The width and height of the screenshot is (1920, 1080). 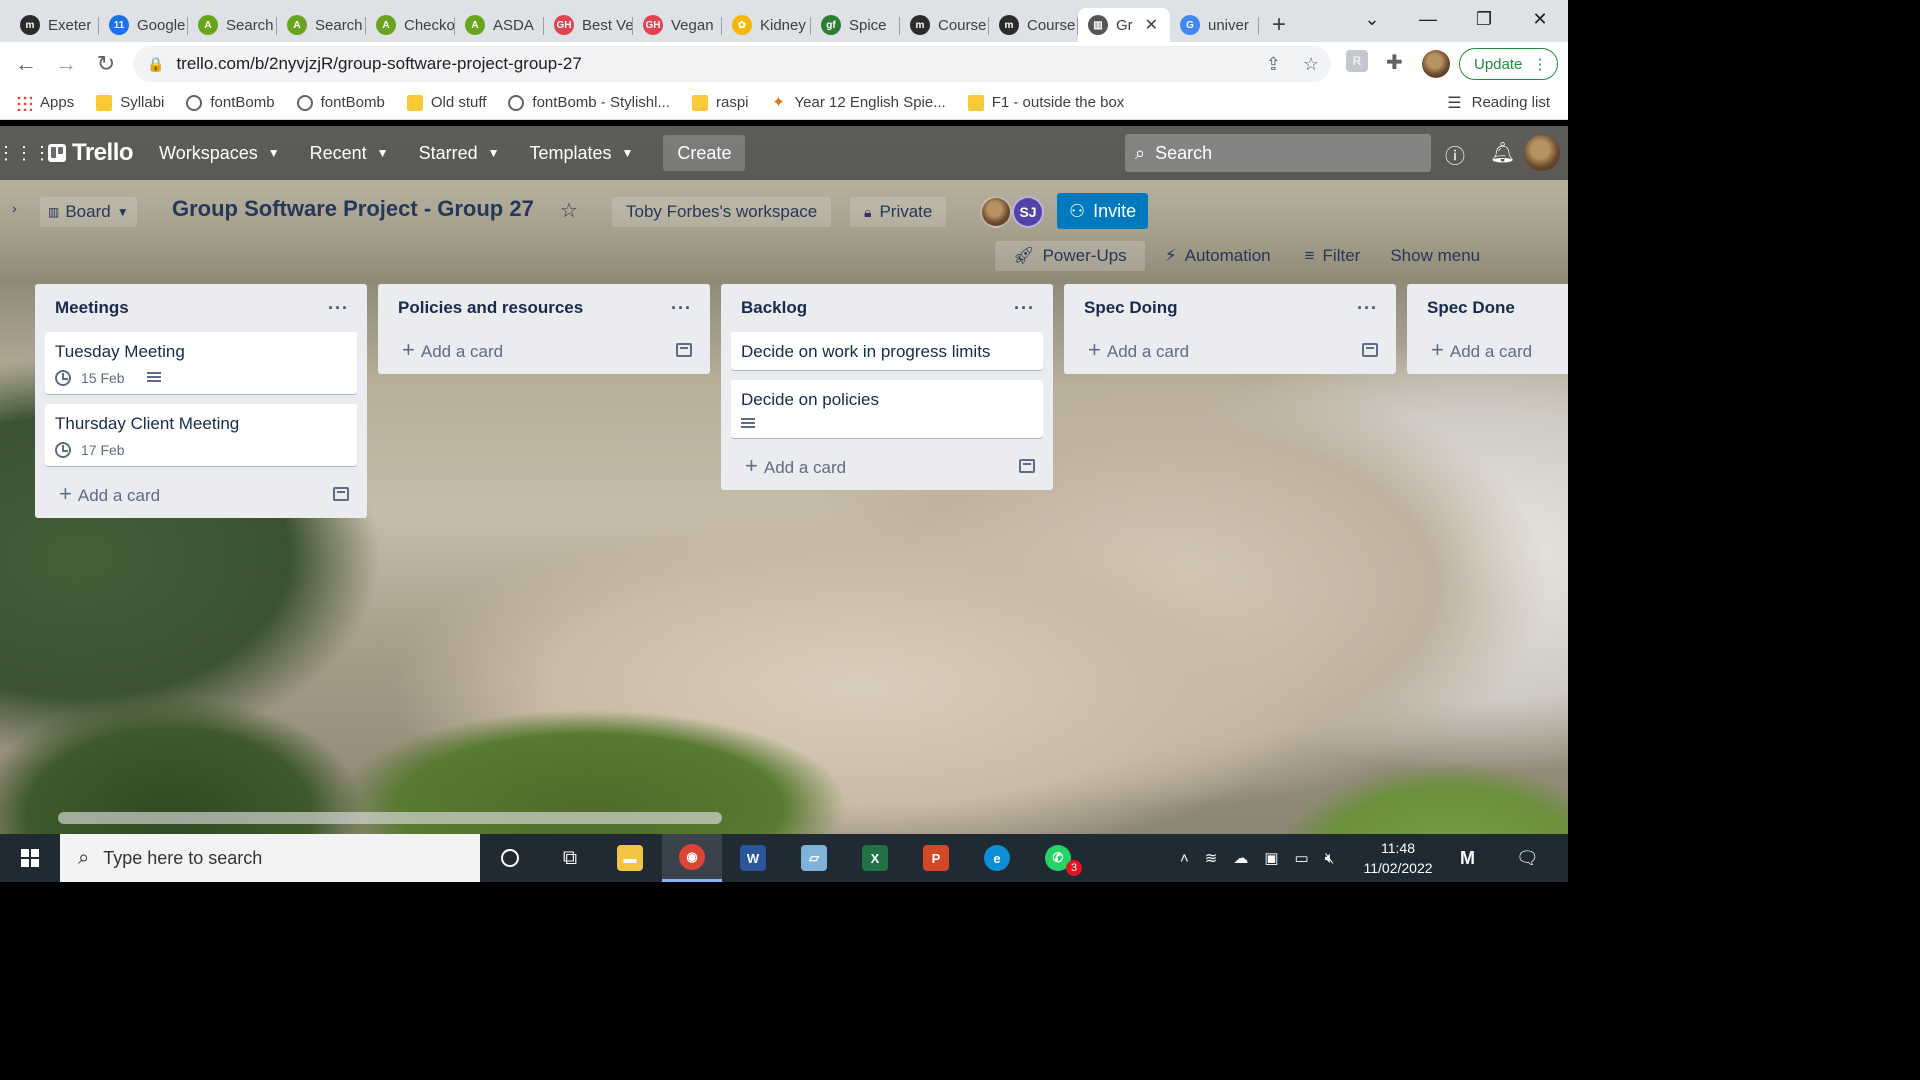 I want to click on list-title: Backlog, so click(x=774, y=308).